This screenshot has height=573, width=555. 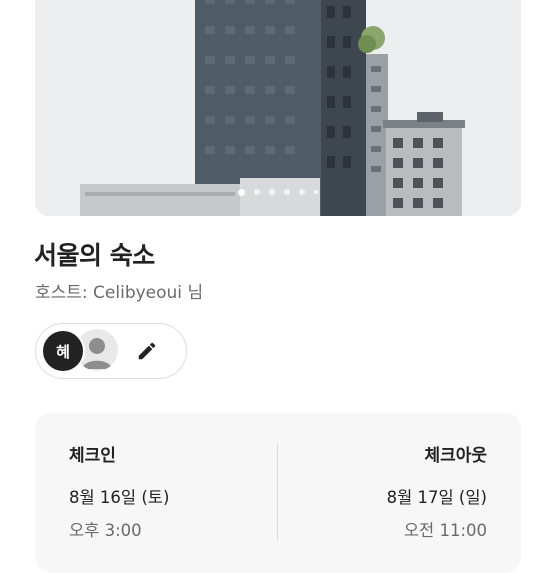 I want to click on carousel-dots, so click(x=278, y=192).